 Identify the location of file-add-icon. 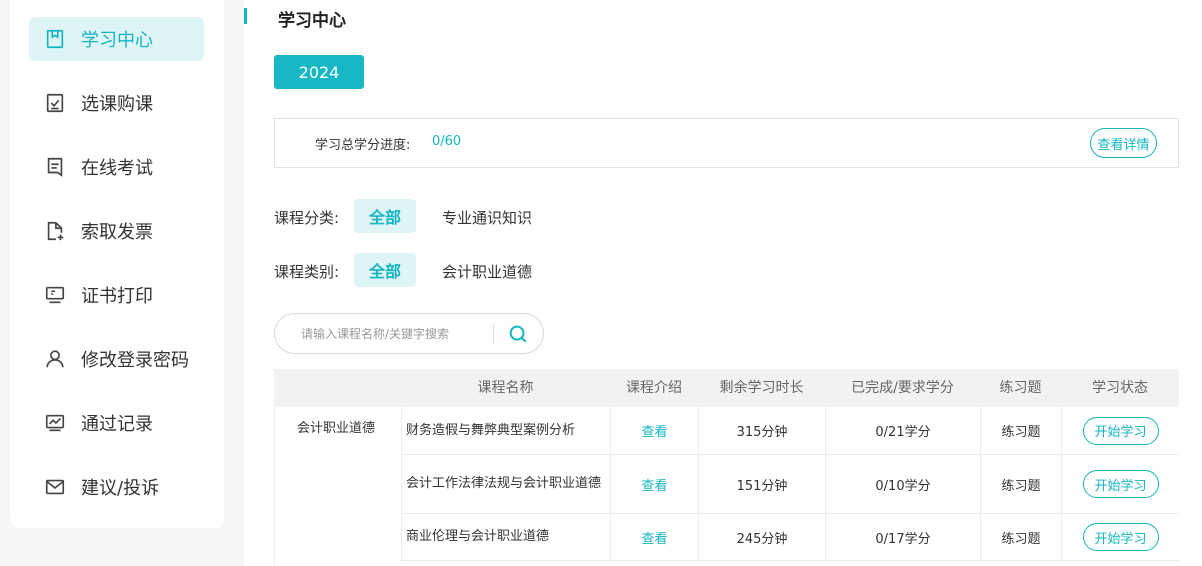
(55, 231).